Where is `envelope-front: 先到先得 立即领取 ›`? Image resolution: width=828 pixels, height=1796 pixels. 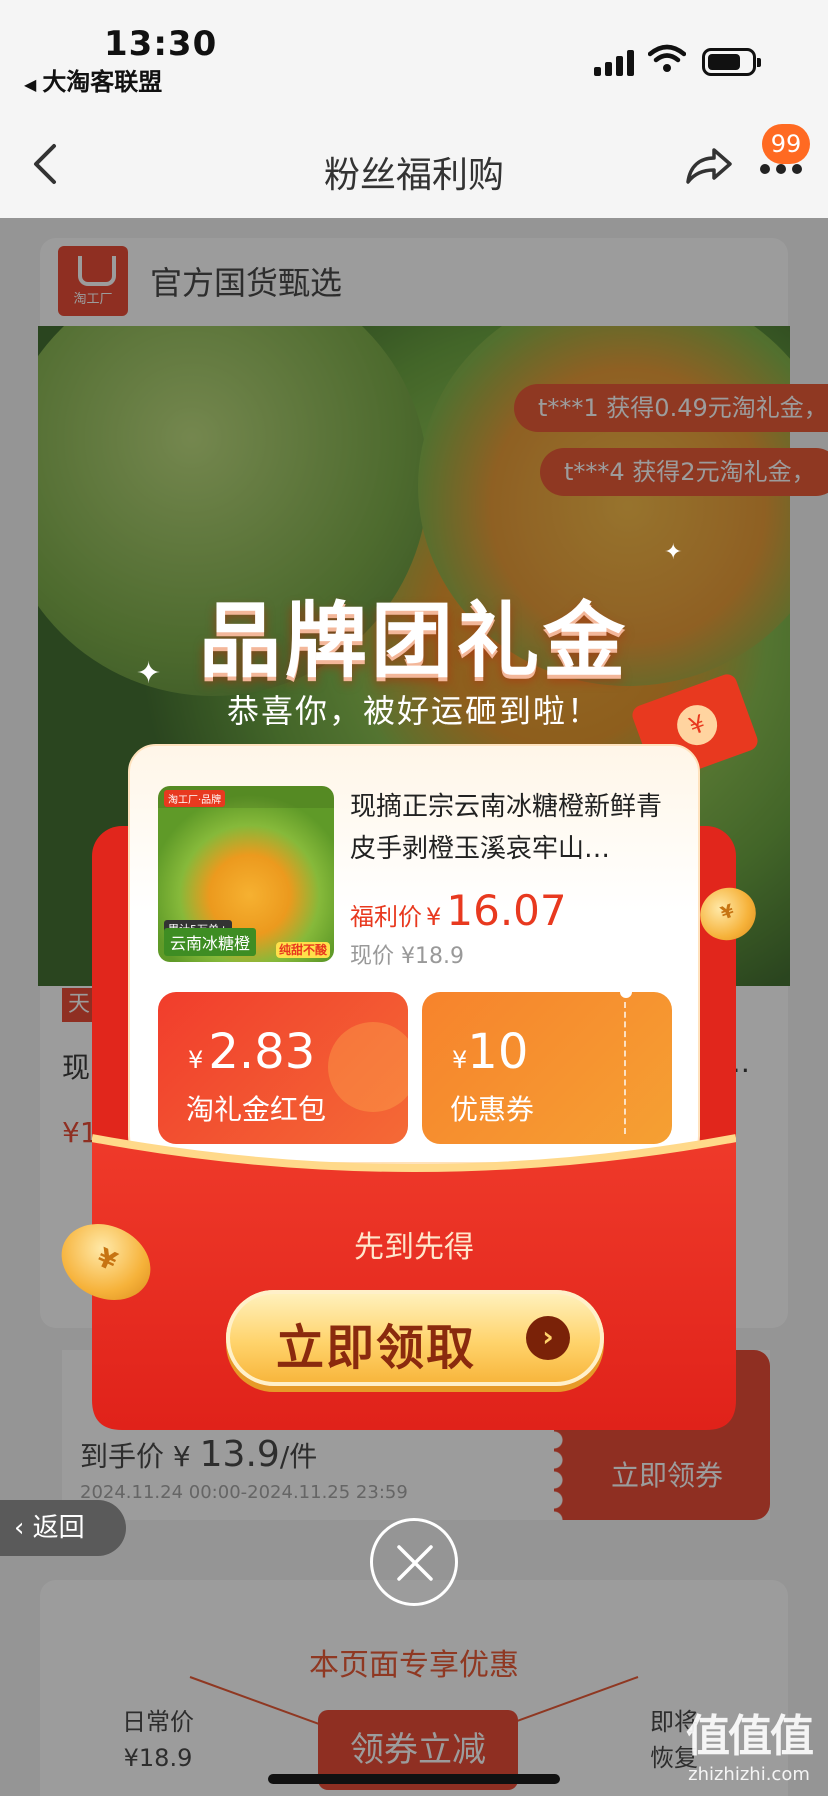 envelope-front: 先到先得 立即领取 › is located at coordinates (414, 1274).